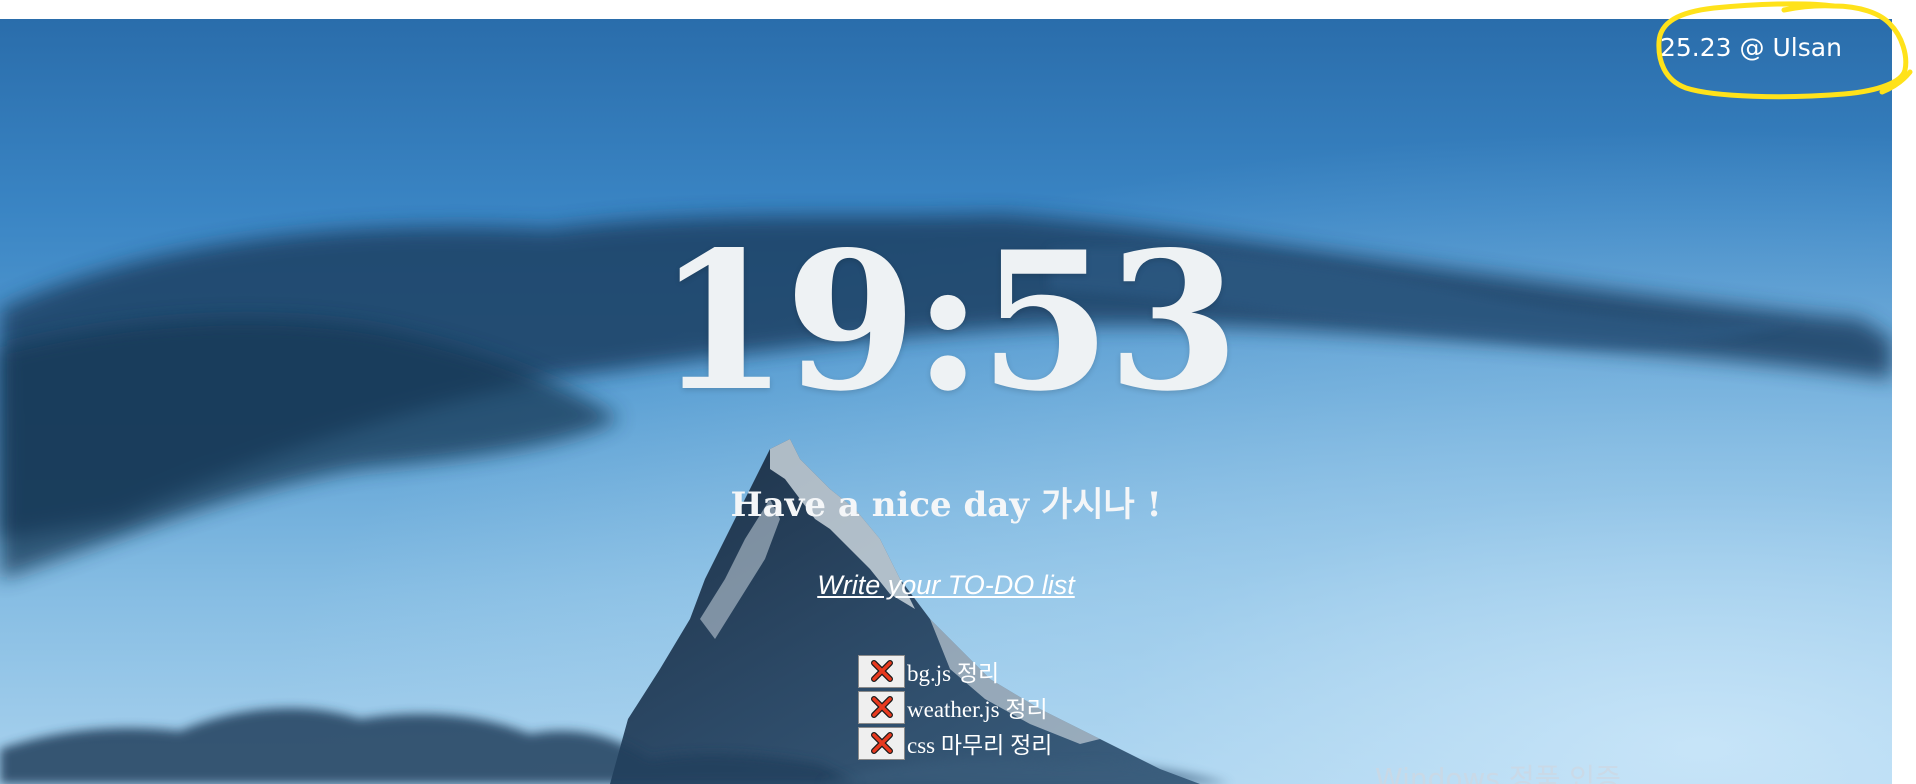 Image resolution: width=1916 pixels, height=784 pixels. What do you see at coordinates (946, 505) in the screenshot?
I see `greeting-text: Have a nice day 가시나 !` at bounding box center [946, 505].